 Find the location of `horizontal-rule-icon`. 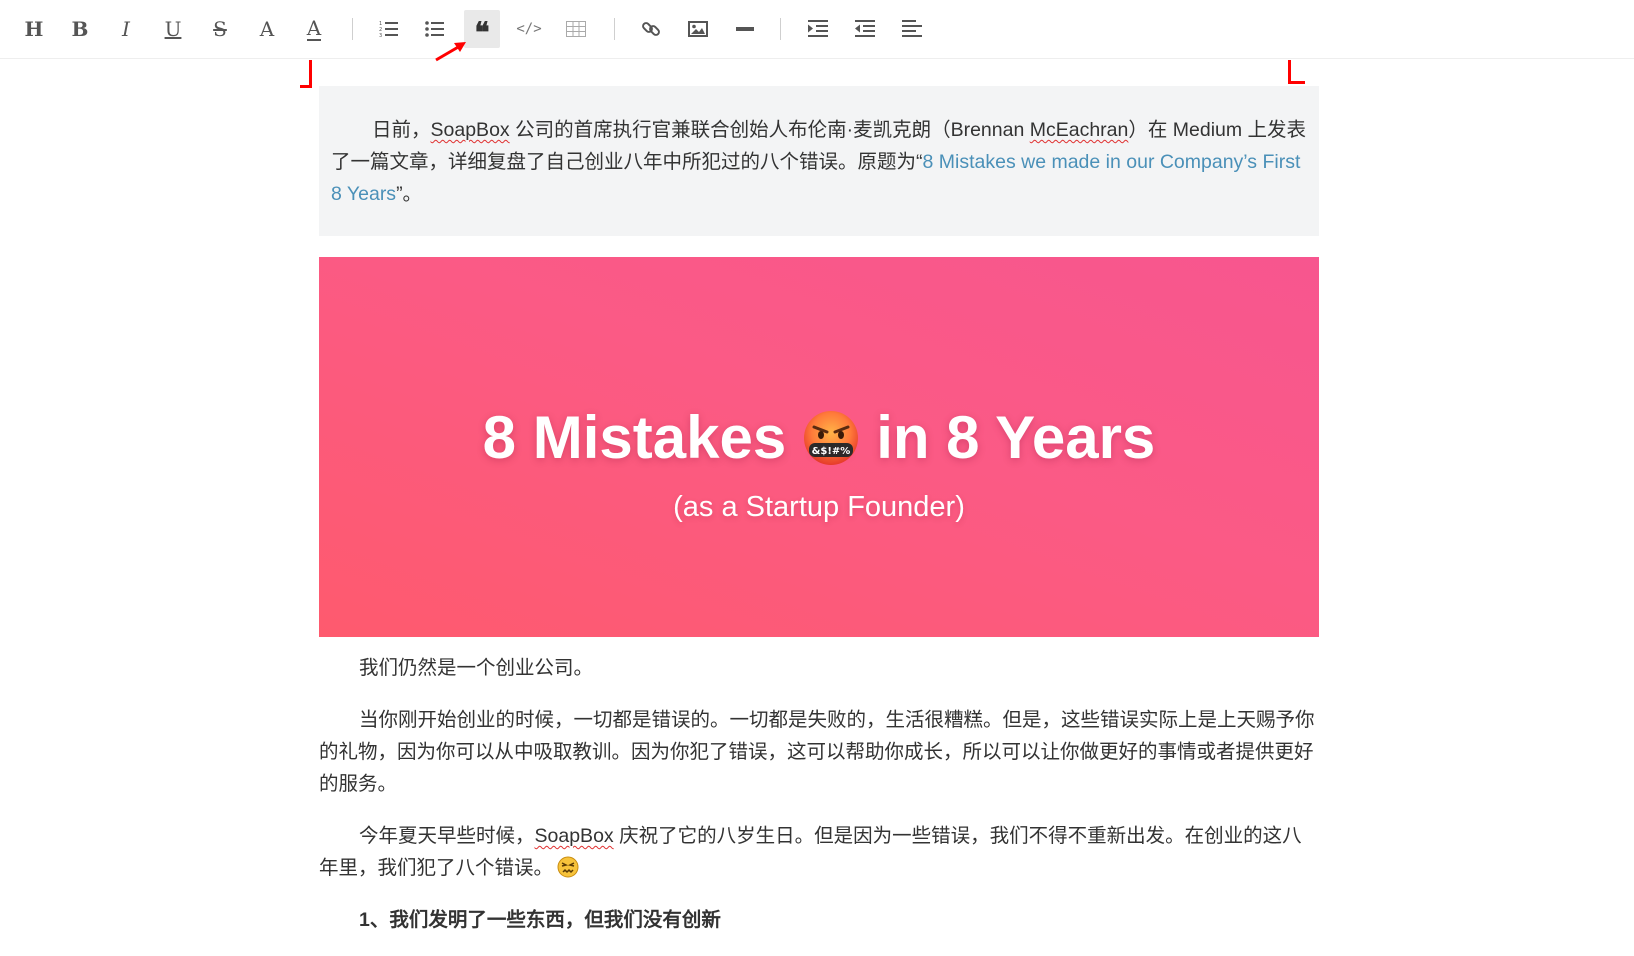

horizontal-rule-icon is located at coordinates (745, 29).